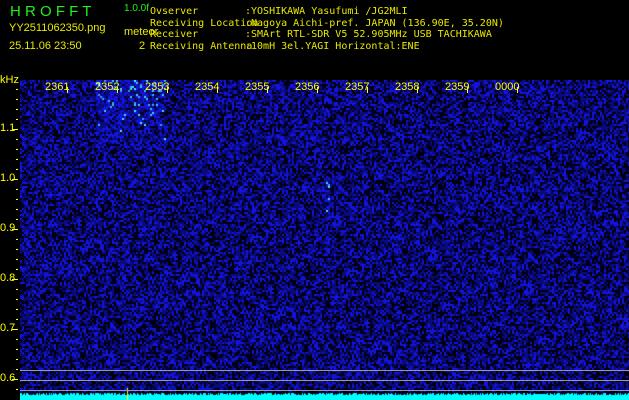  Describe the element at coordinates (174, 11) in the screenshot. I see `info-label: Ovserver` at that location.